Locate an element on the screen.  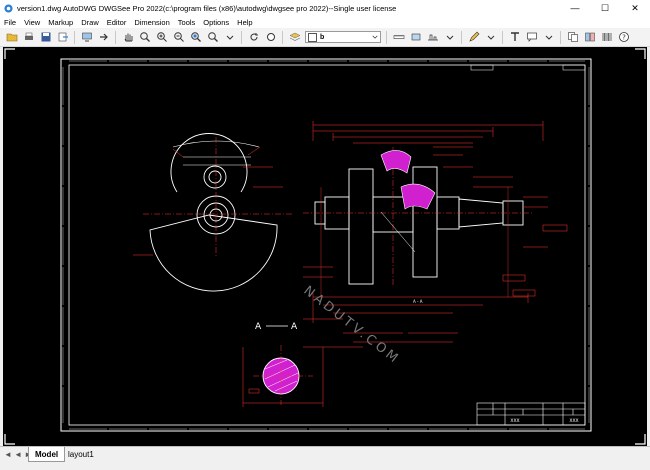
monitor-icon is located at coordinates (86, 37).